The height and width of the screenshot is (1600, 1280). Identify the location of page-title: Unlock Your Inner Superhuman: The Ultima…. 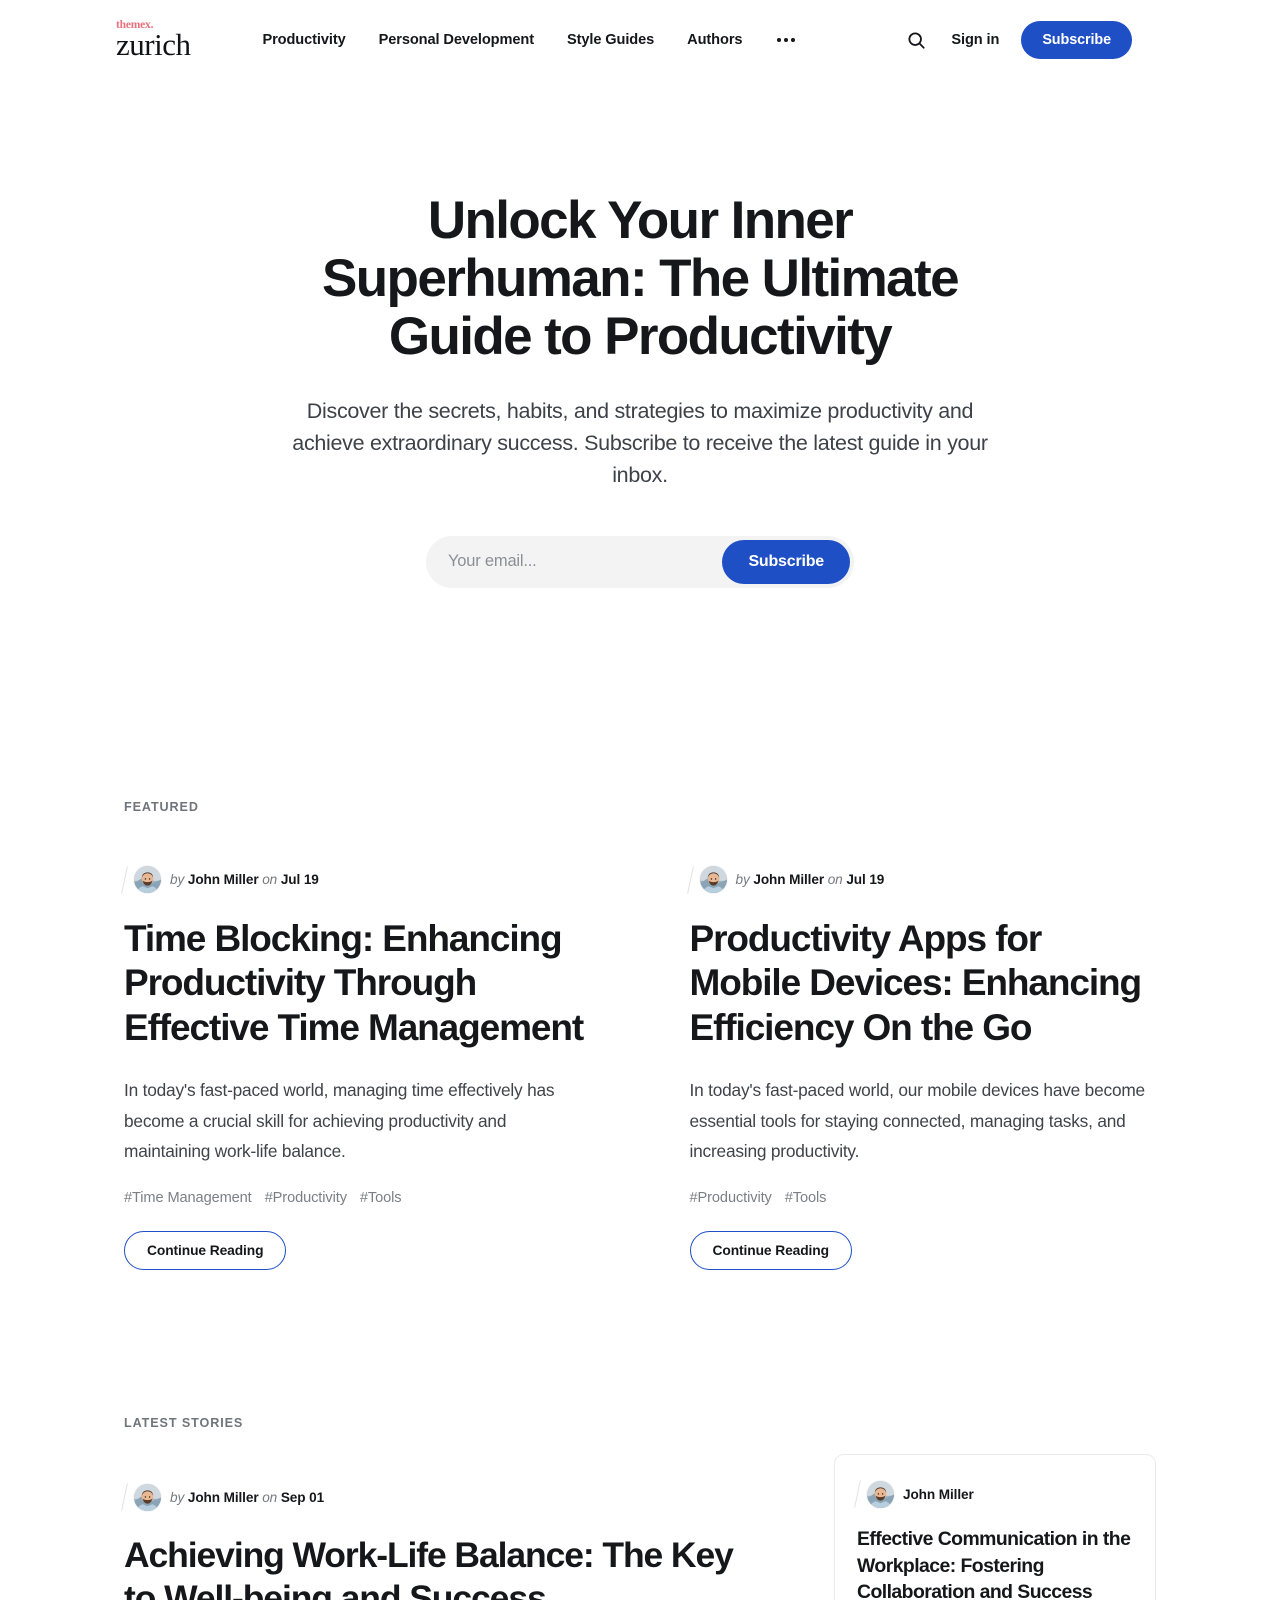
(641, 278).